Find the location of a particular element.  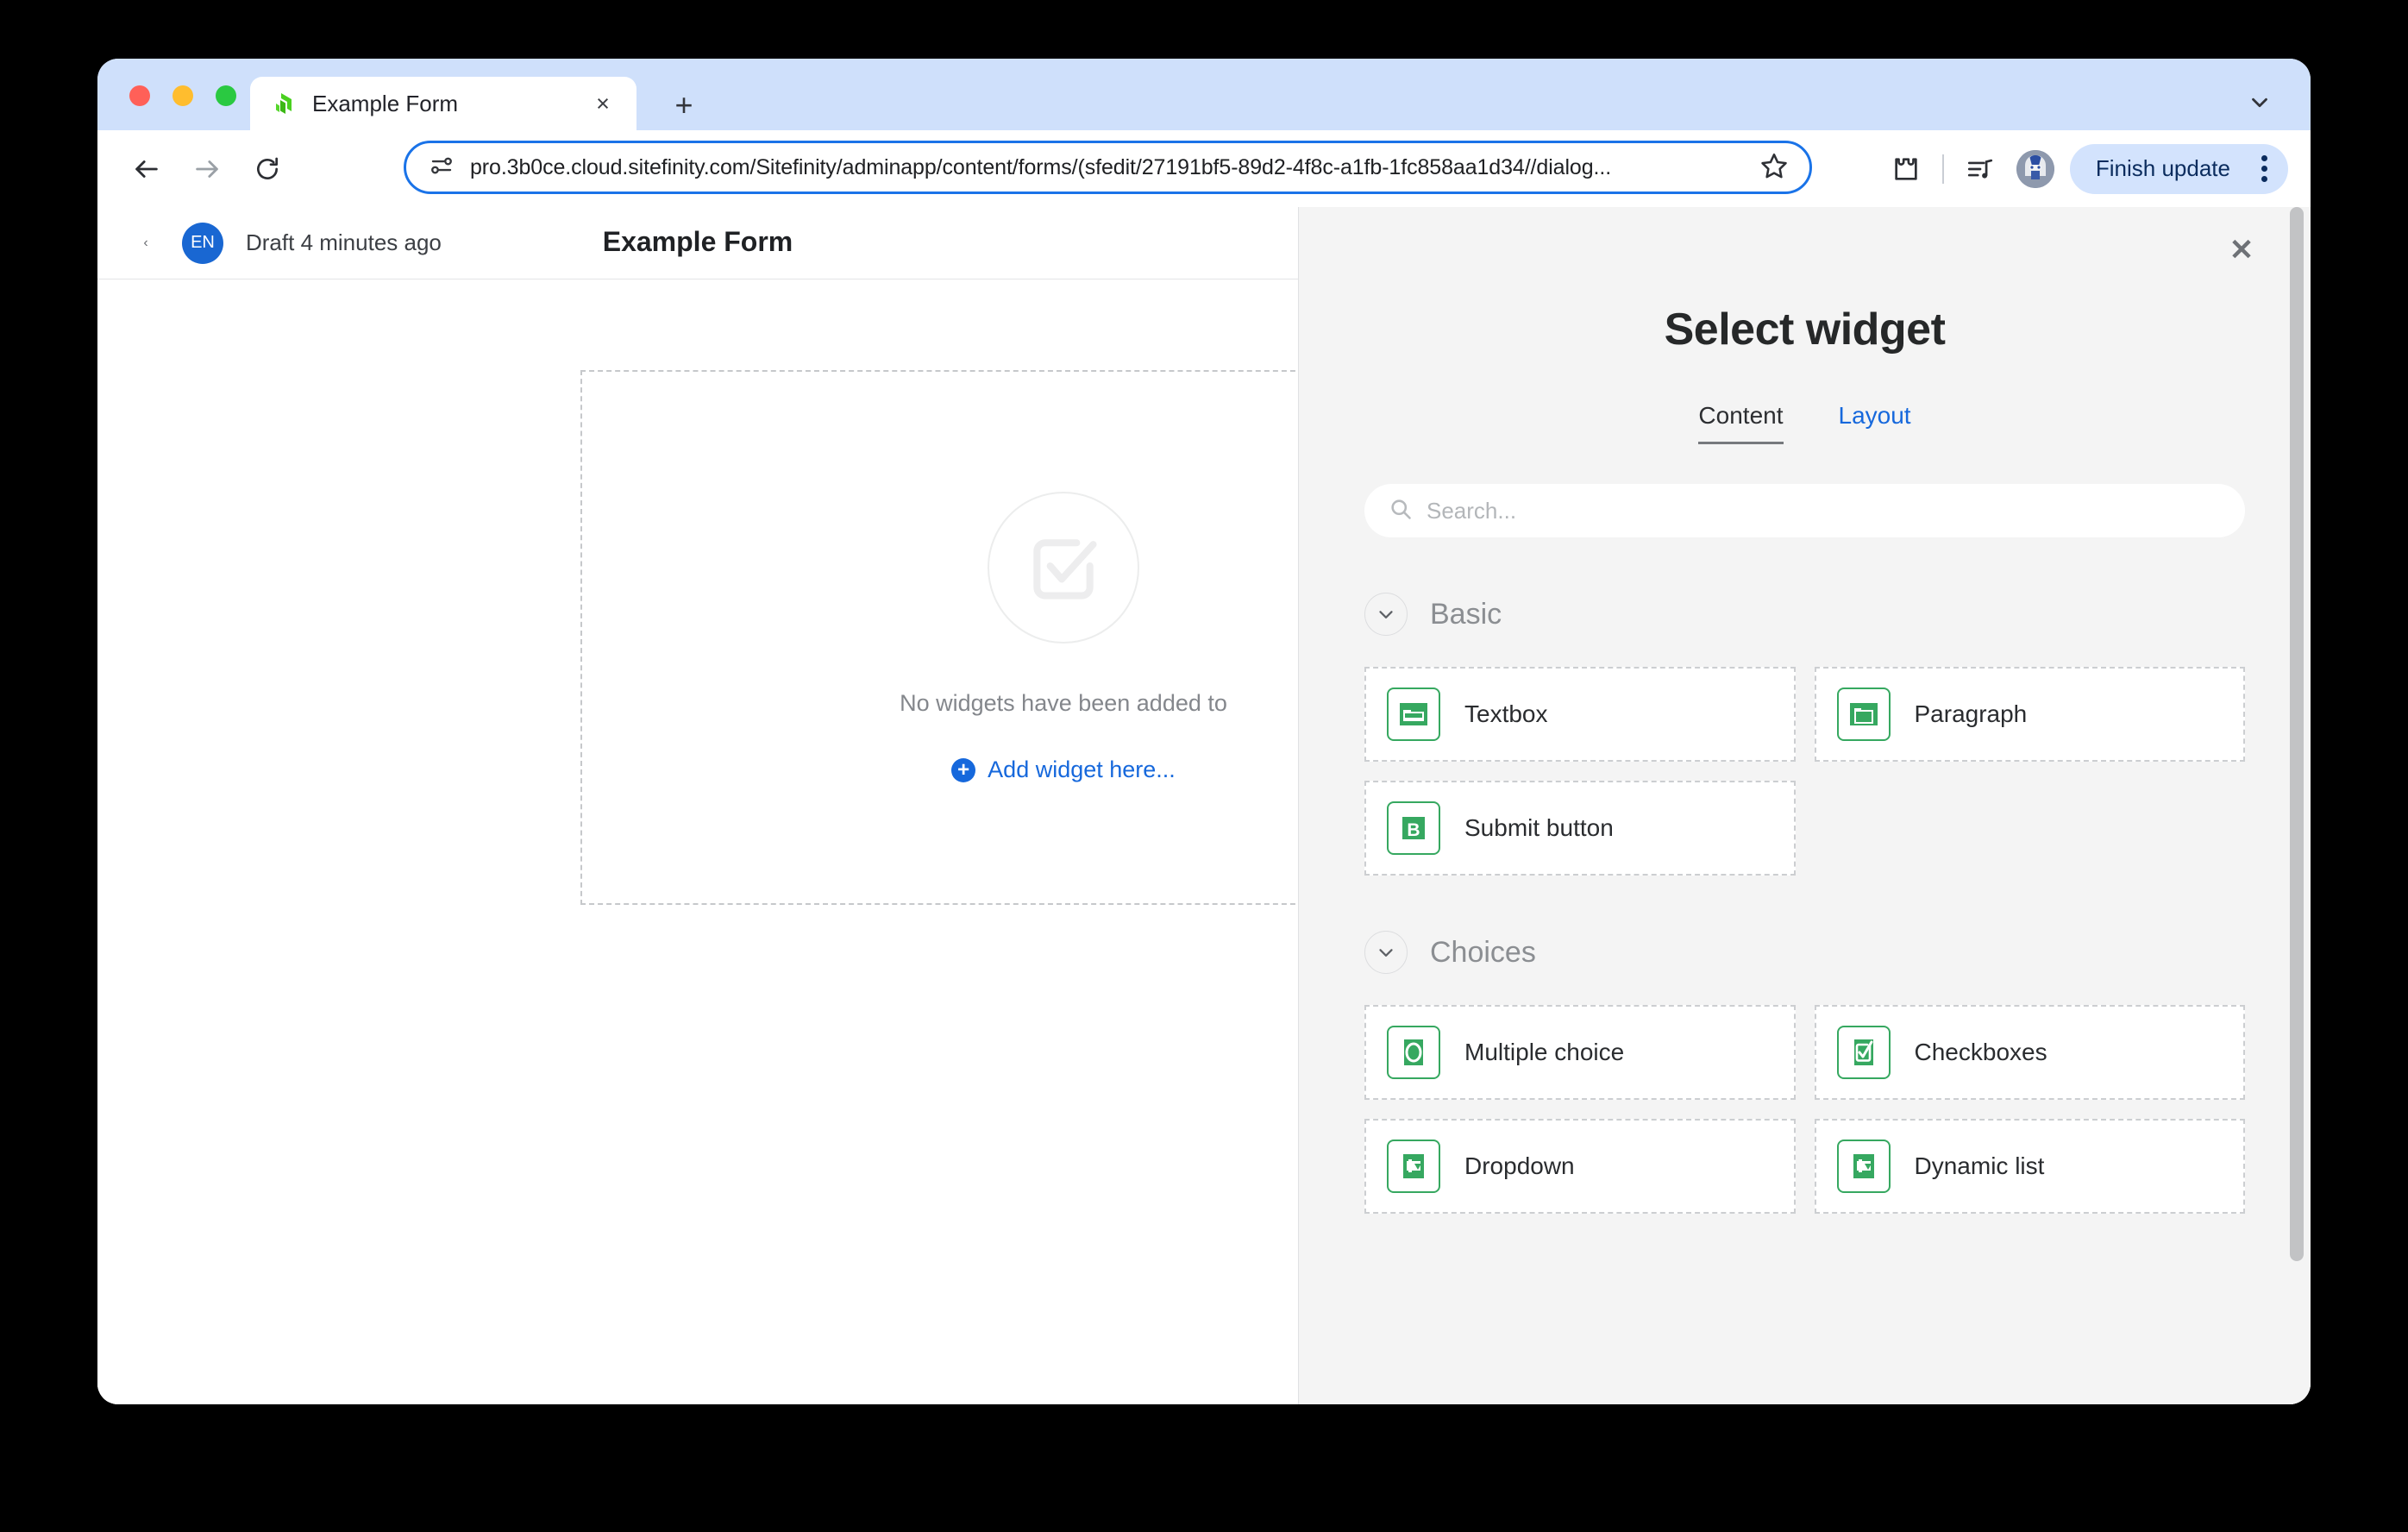

profile-avatar is located at coordinates (2035, 168).